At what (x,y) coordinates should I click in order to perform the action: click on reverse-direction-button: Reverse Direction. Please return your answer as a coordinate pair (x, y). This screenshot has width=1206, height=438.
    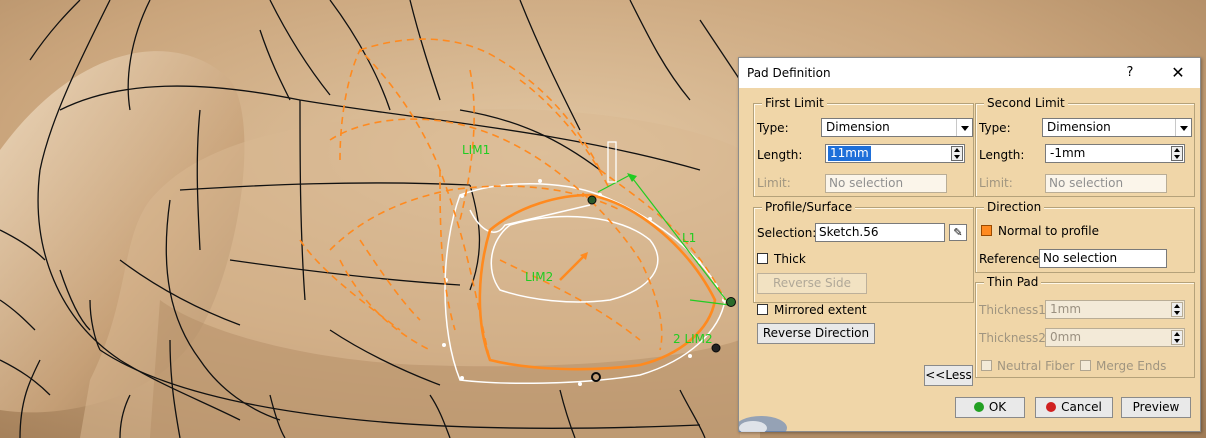
    Looking at the image, I should click on (816, 333).